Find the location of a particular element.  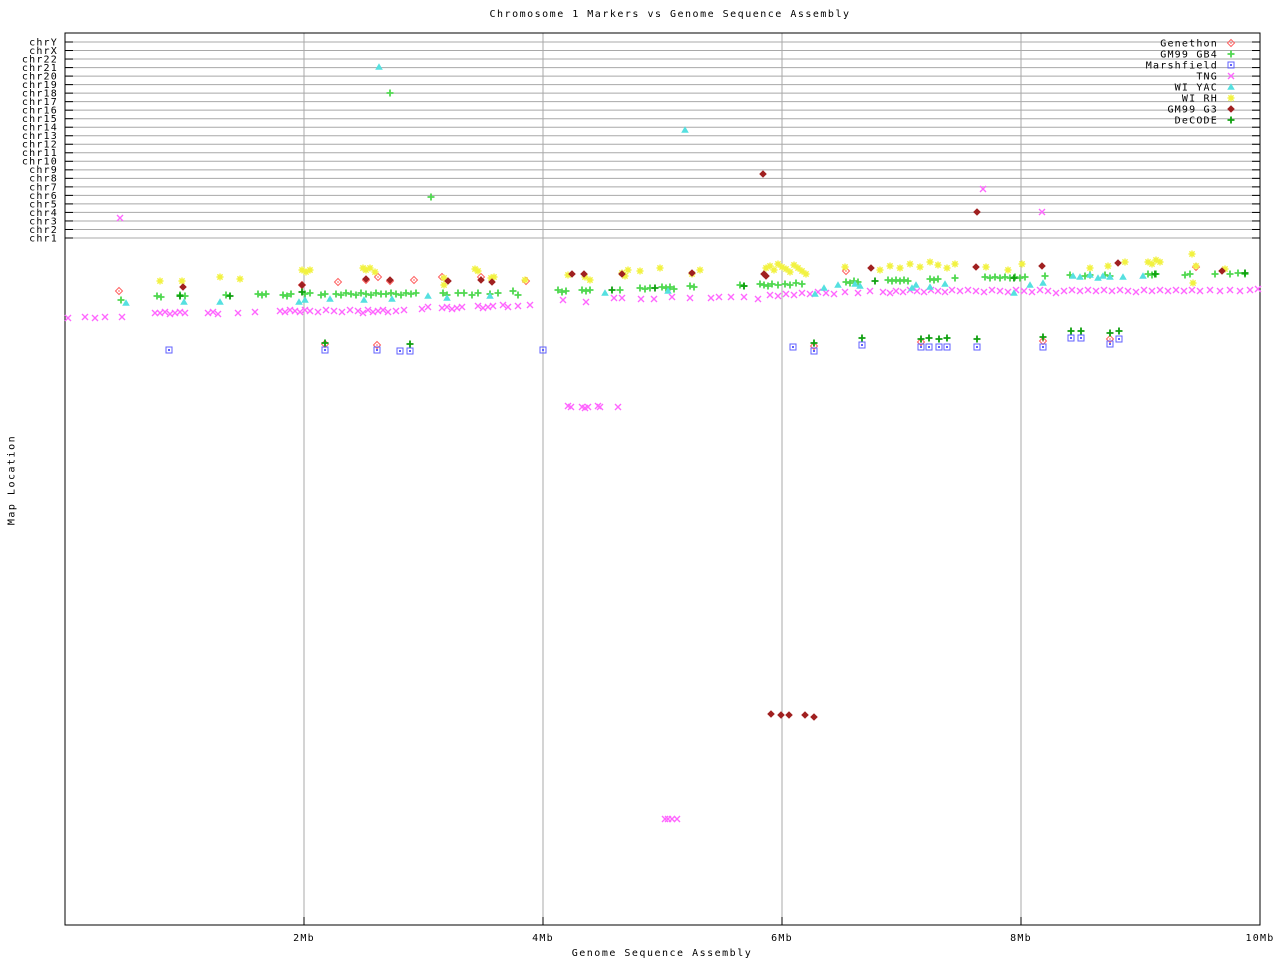

x-tick-label: 4Mb is located at coordinates (543, 938).